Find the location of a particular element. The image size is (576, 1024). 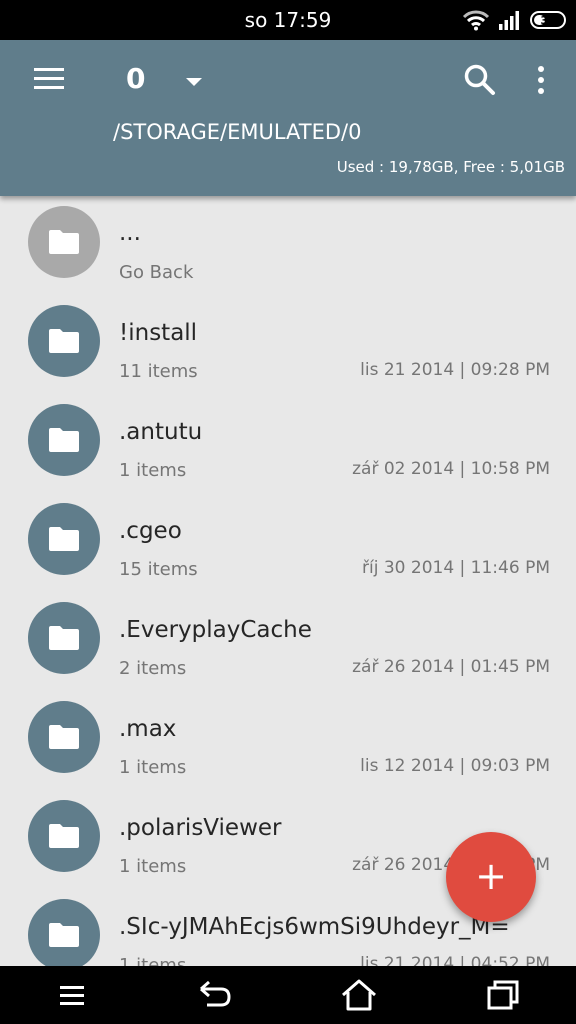

go-back-item: ... Go Back is located at coordinates (288, 245).